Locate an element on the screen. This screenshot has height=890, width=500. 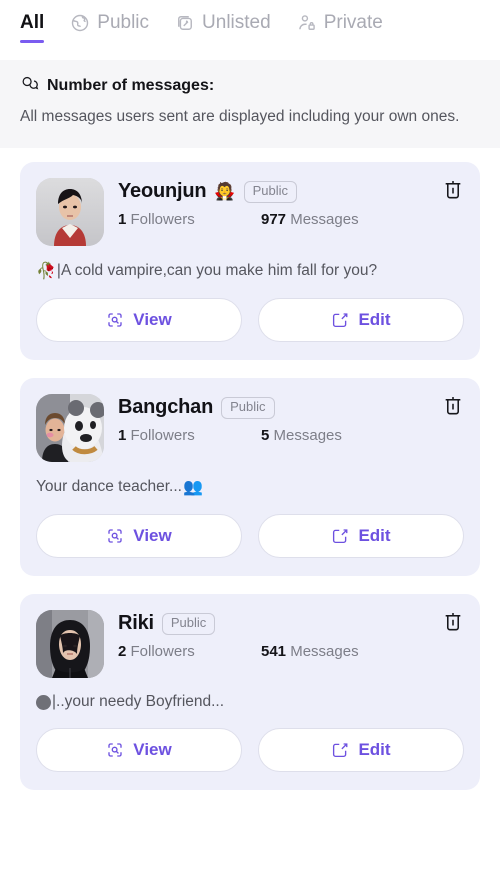
visibility-tab-bar: All Public Unlisted Private is located at coordinates (250, 30).